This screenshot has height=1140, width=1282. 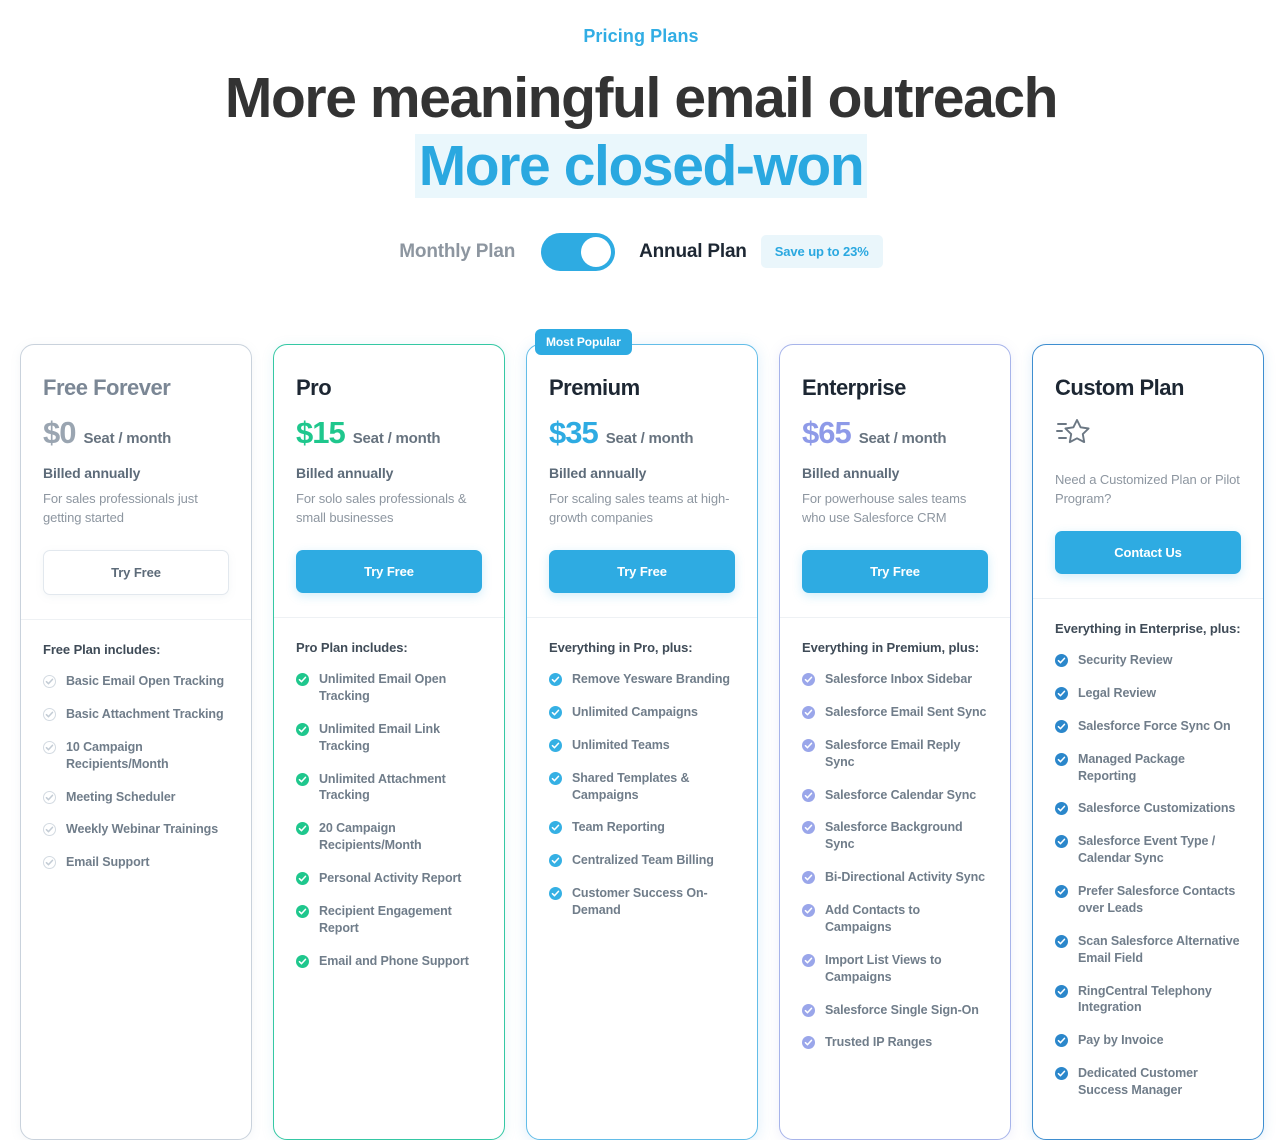 What do you see at coordinates (370, 837) in the screenshot?
I see `feature-label: 20 Campaign Recipients/Month` at bounding box center [370, 837].